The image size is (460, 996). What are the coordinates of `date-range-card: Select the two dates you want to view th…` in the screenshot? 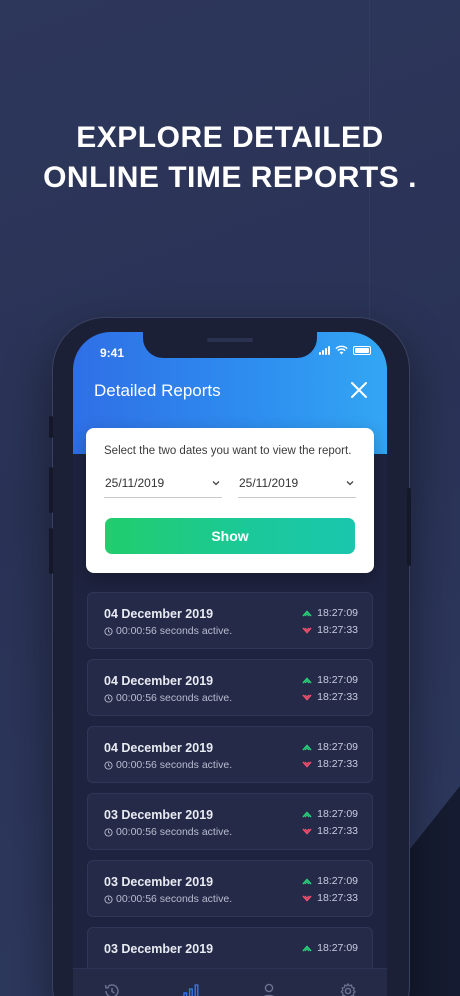 It's located at (230, 500).